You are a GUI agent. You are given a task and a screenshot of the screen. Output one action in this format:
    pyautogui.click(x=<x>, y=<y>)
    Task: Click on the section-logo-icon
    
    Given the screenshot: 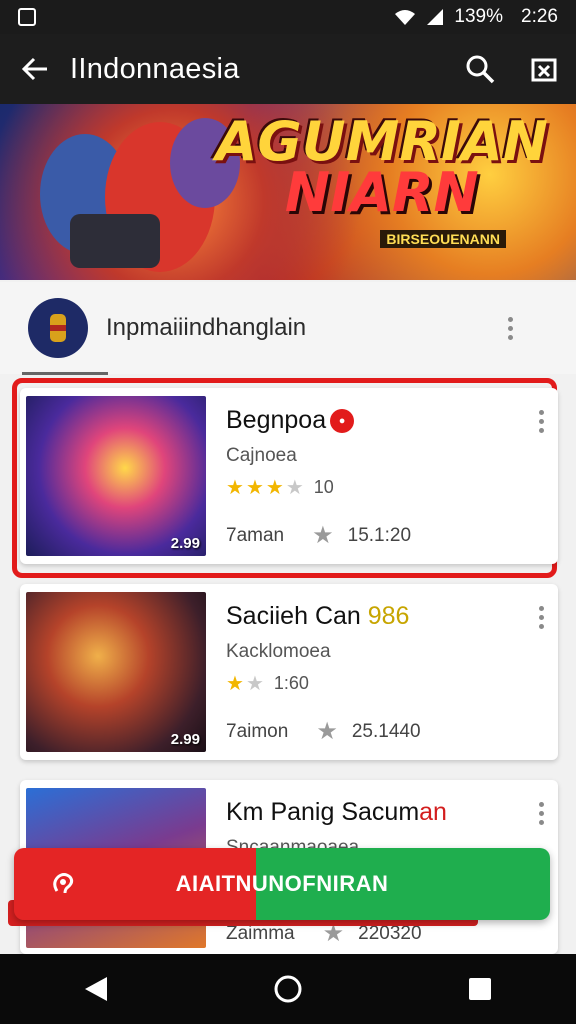 What is the action you would take?
    pyautogui.click(x=58, y=328)
    